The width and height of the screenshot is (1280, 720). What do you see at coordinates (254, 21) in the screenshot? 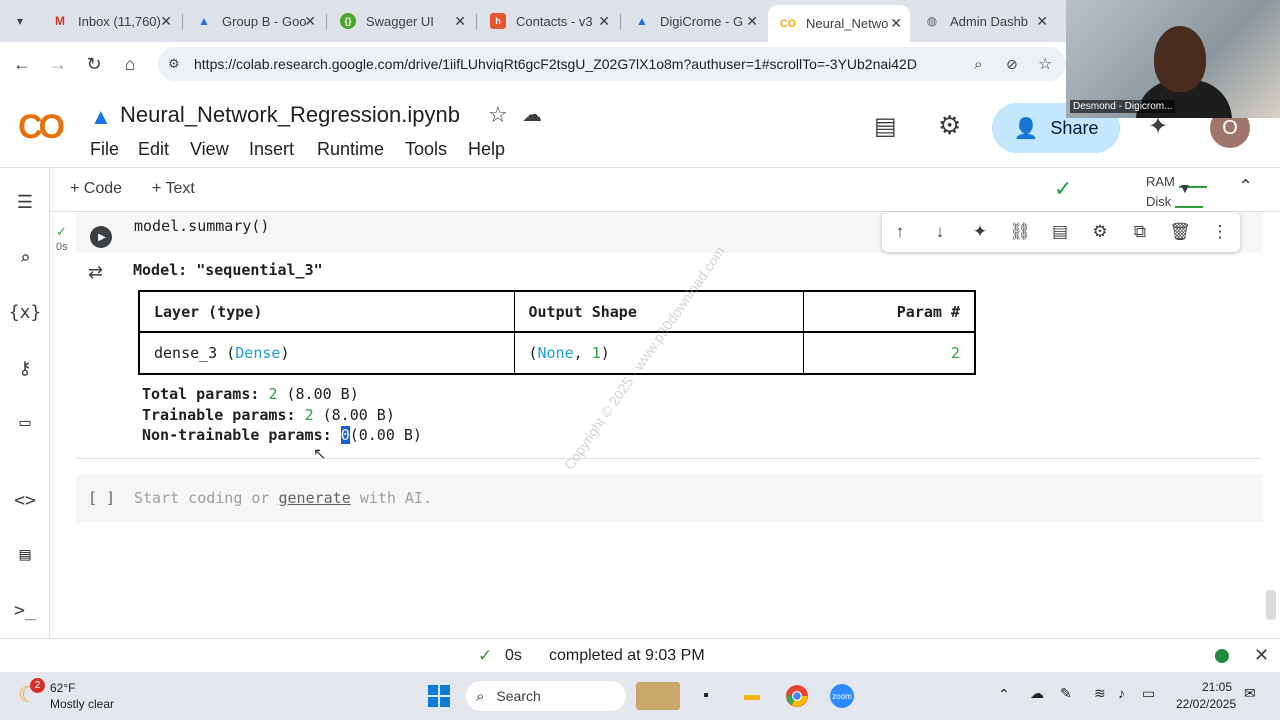
I see `tab-group-b: ▲ Group B - Goo ✕` at bounding box center [254, 21].